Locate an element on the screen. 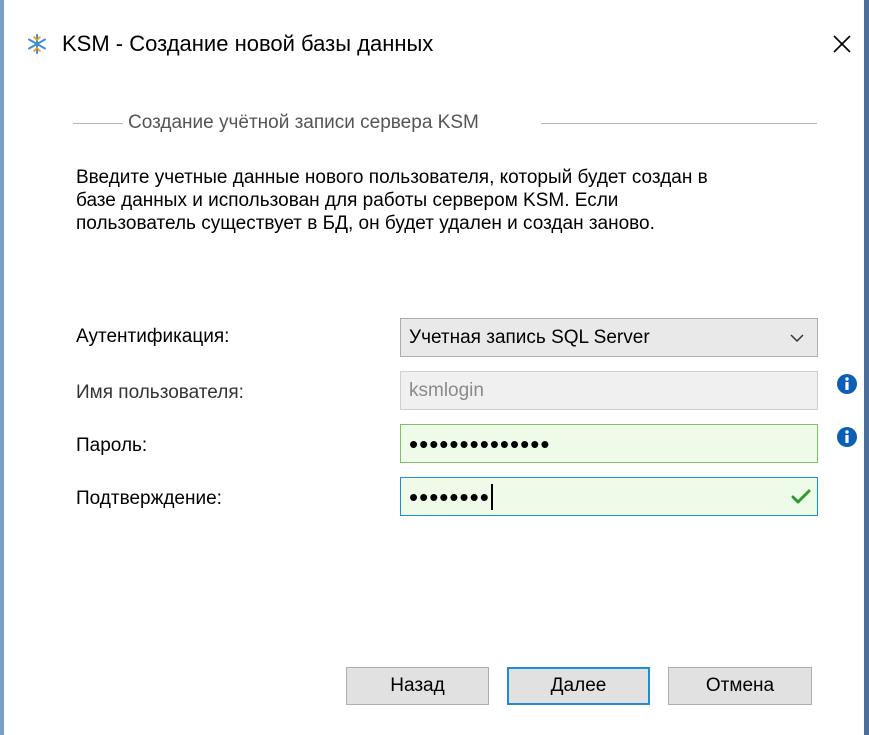  window-frame-left is located at coordinates (2, 367).